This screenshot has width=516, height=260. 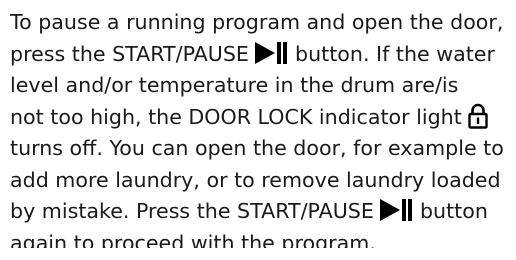 What do you see at coordinates (129, 53) in the screenshot?
I see `text-segment: press the START/PAUSE` at bounding box center [129, 53].